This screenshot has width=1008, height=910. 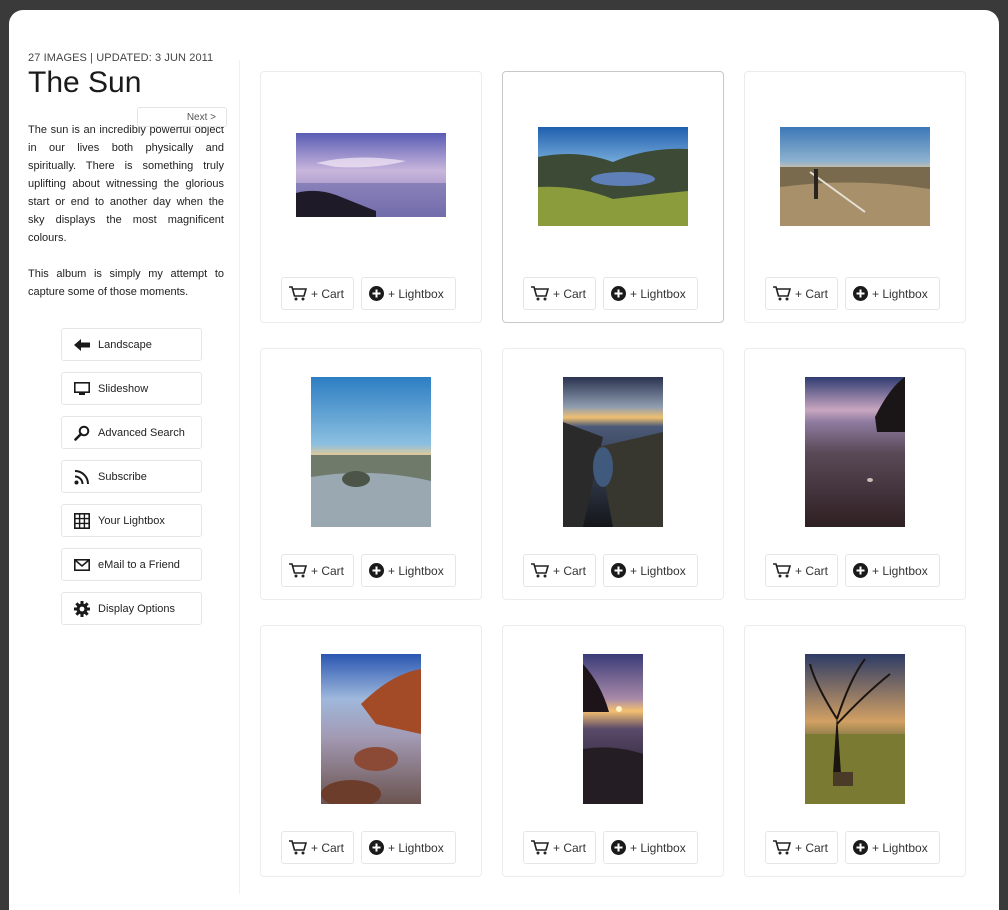 What do you see at coordinates (82, 345) in the screenshot?
I see `back-arrow-icon` at bounding box center [82, 345].